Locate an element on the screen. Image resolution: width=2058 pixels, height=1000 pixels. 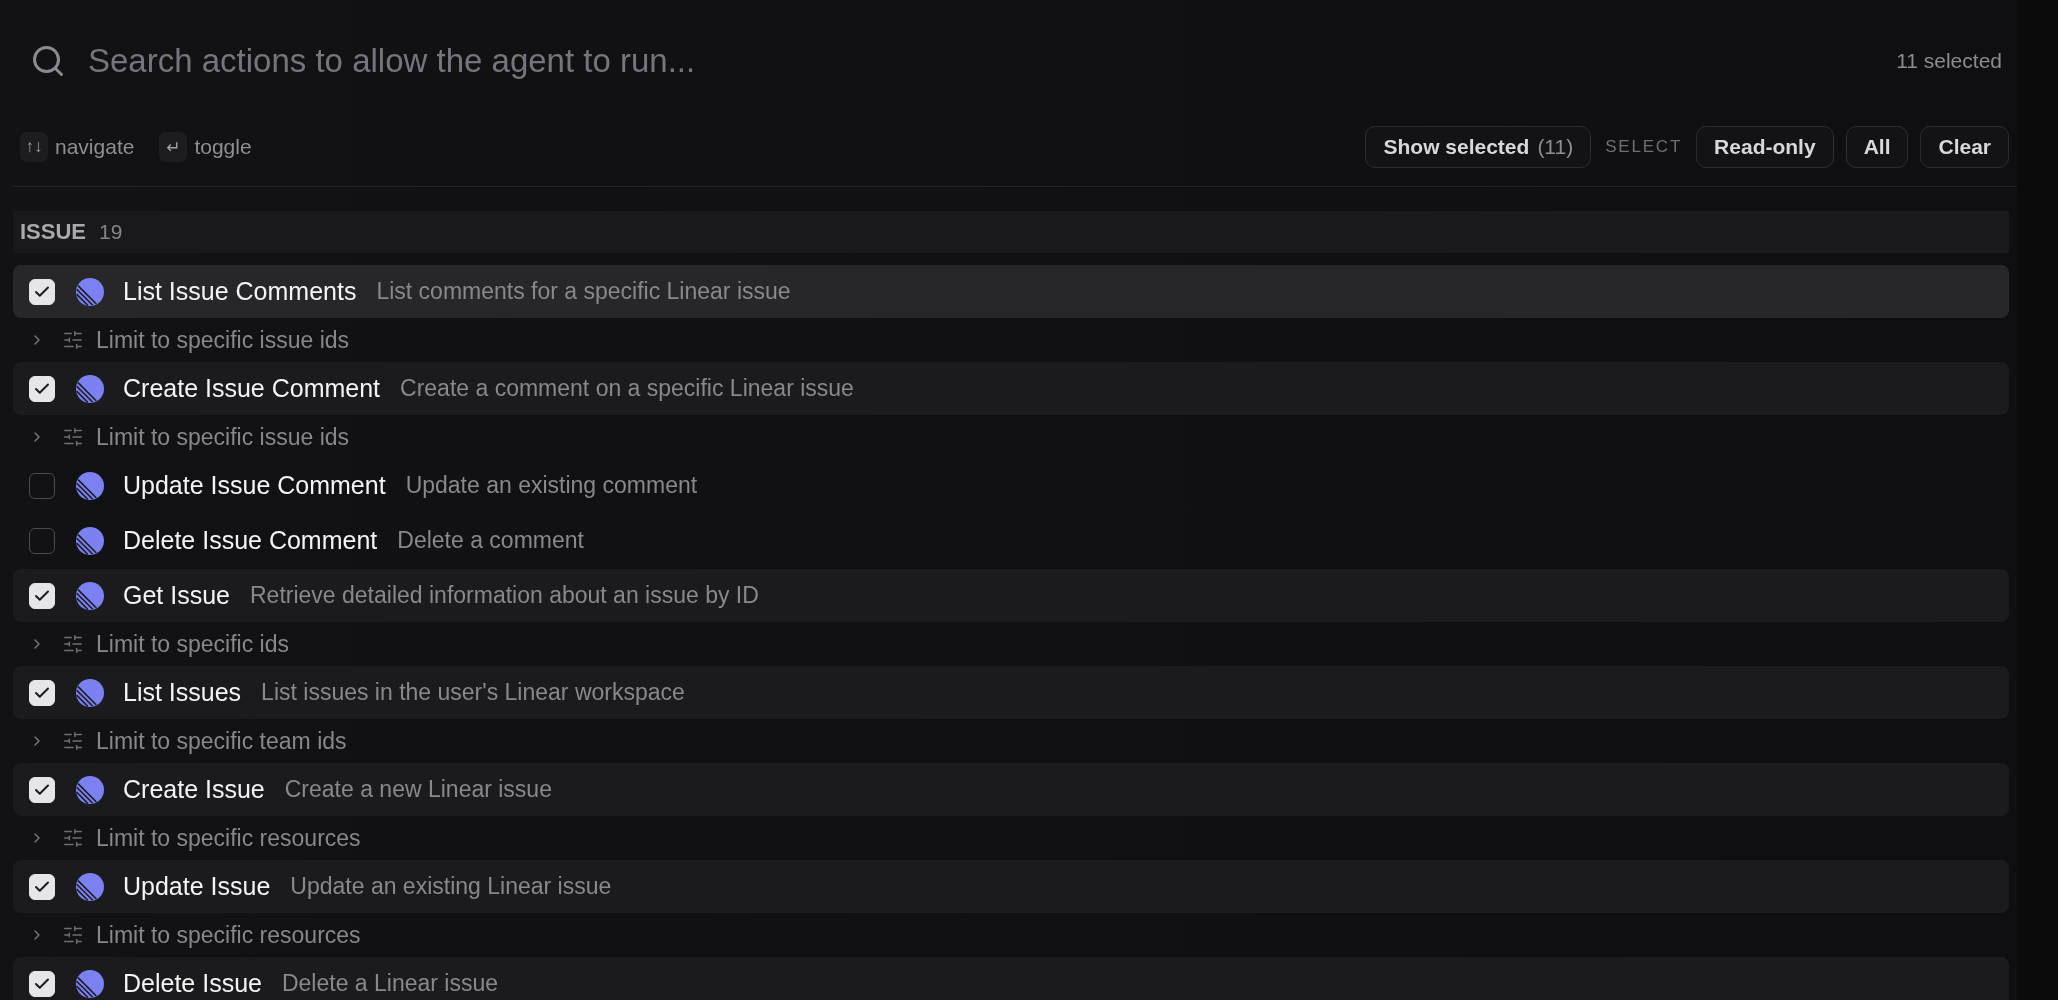
action-name: Create Issue is located at coordinates (194, 789).